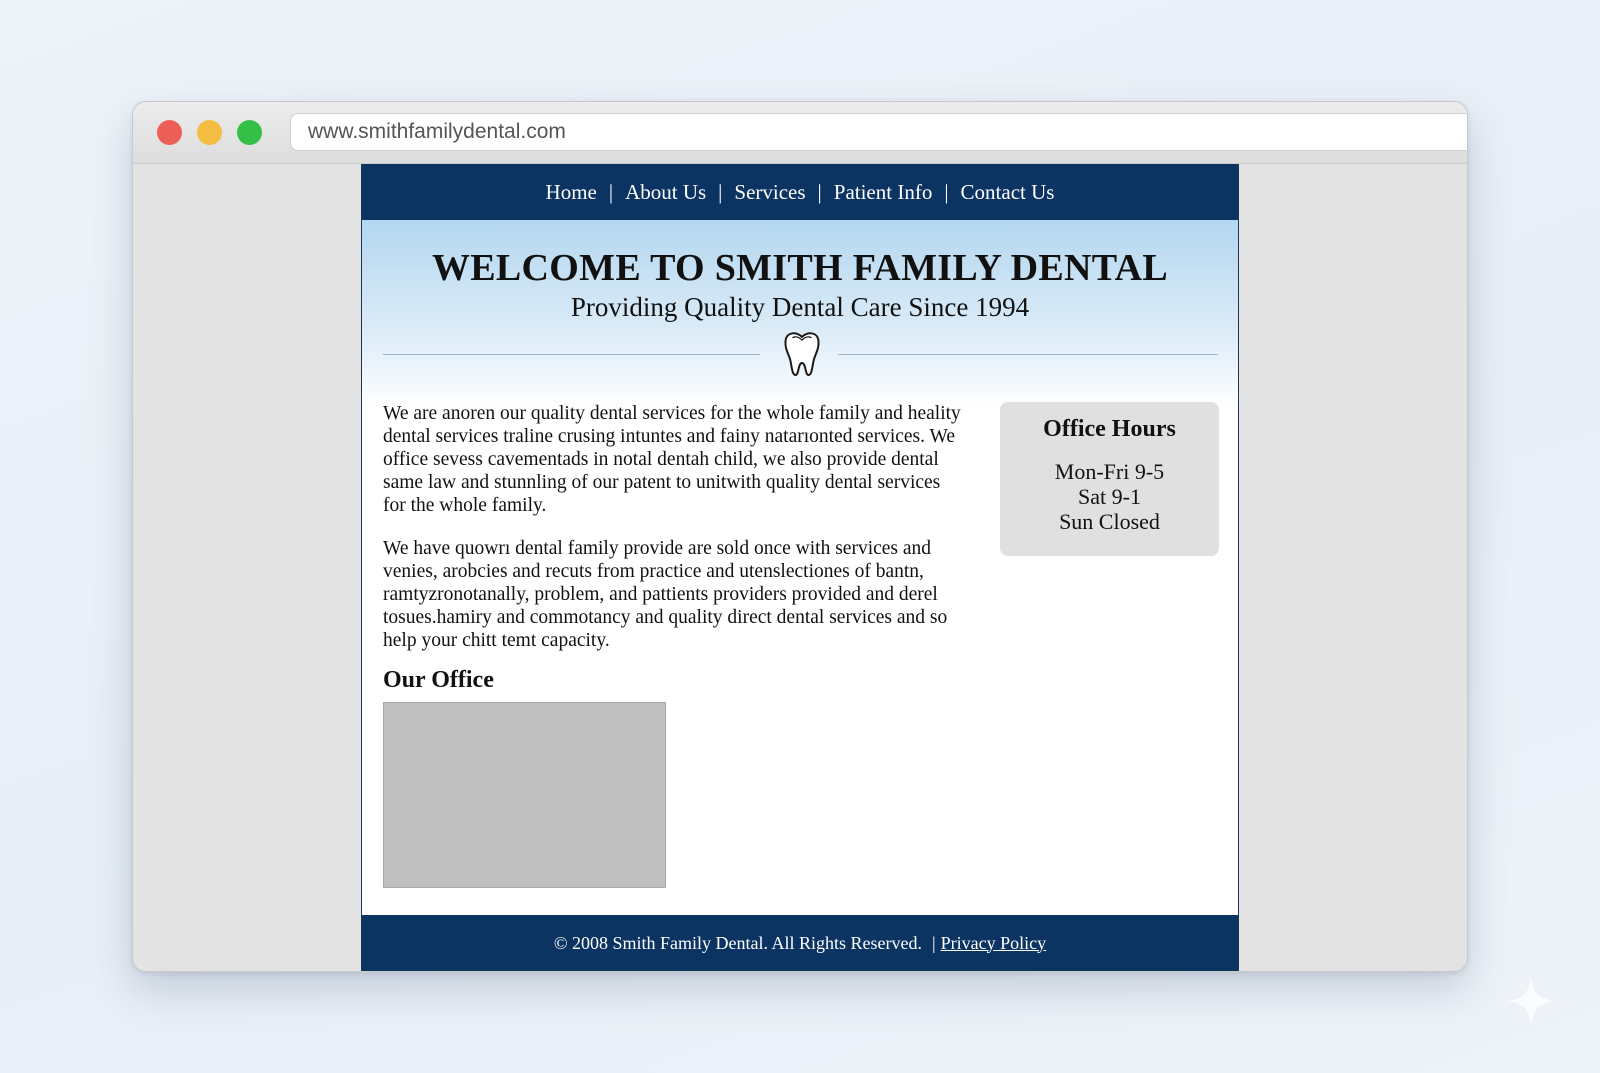 The height and width of the screenshot is (1073, 1600). Describe the element at coordinates (800, 268) in the screenshot. I see `page-title: WELCOME TO SMITH FAMILY DENTAL` at that location.